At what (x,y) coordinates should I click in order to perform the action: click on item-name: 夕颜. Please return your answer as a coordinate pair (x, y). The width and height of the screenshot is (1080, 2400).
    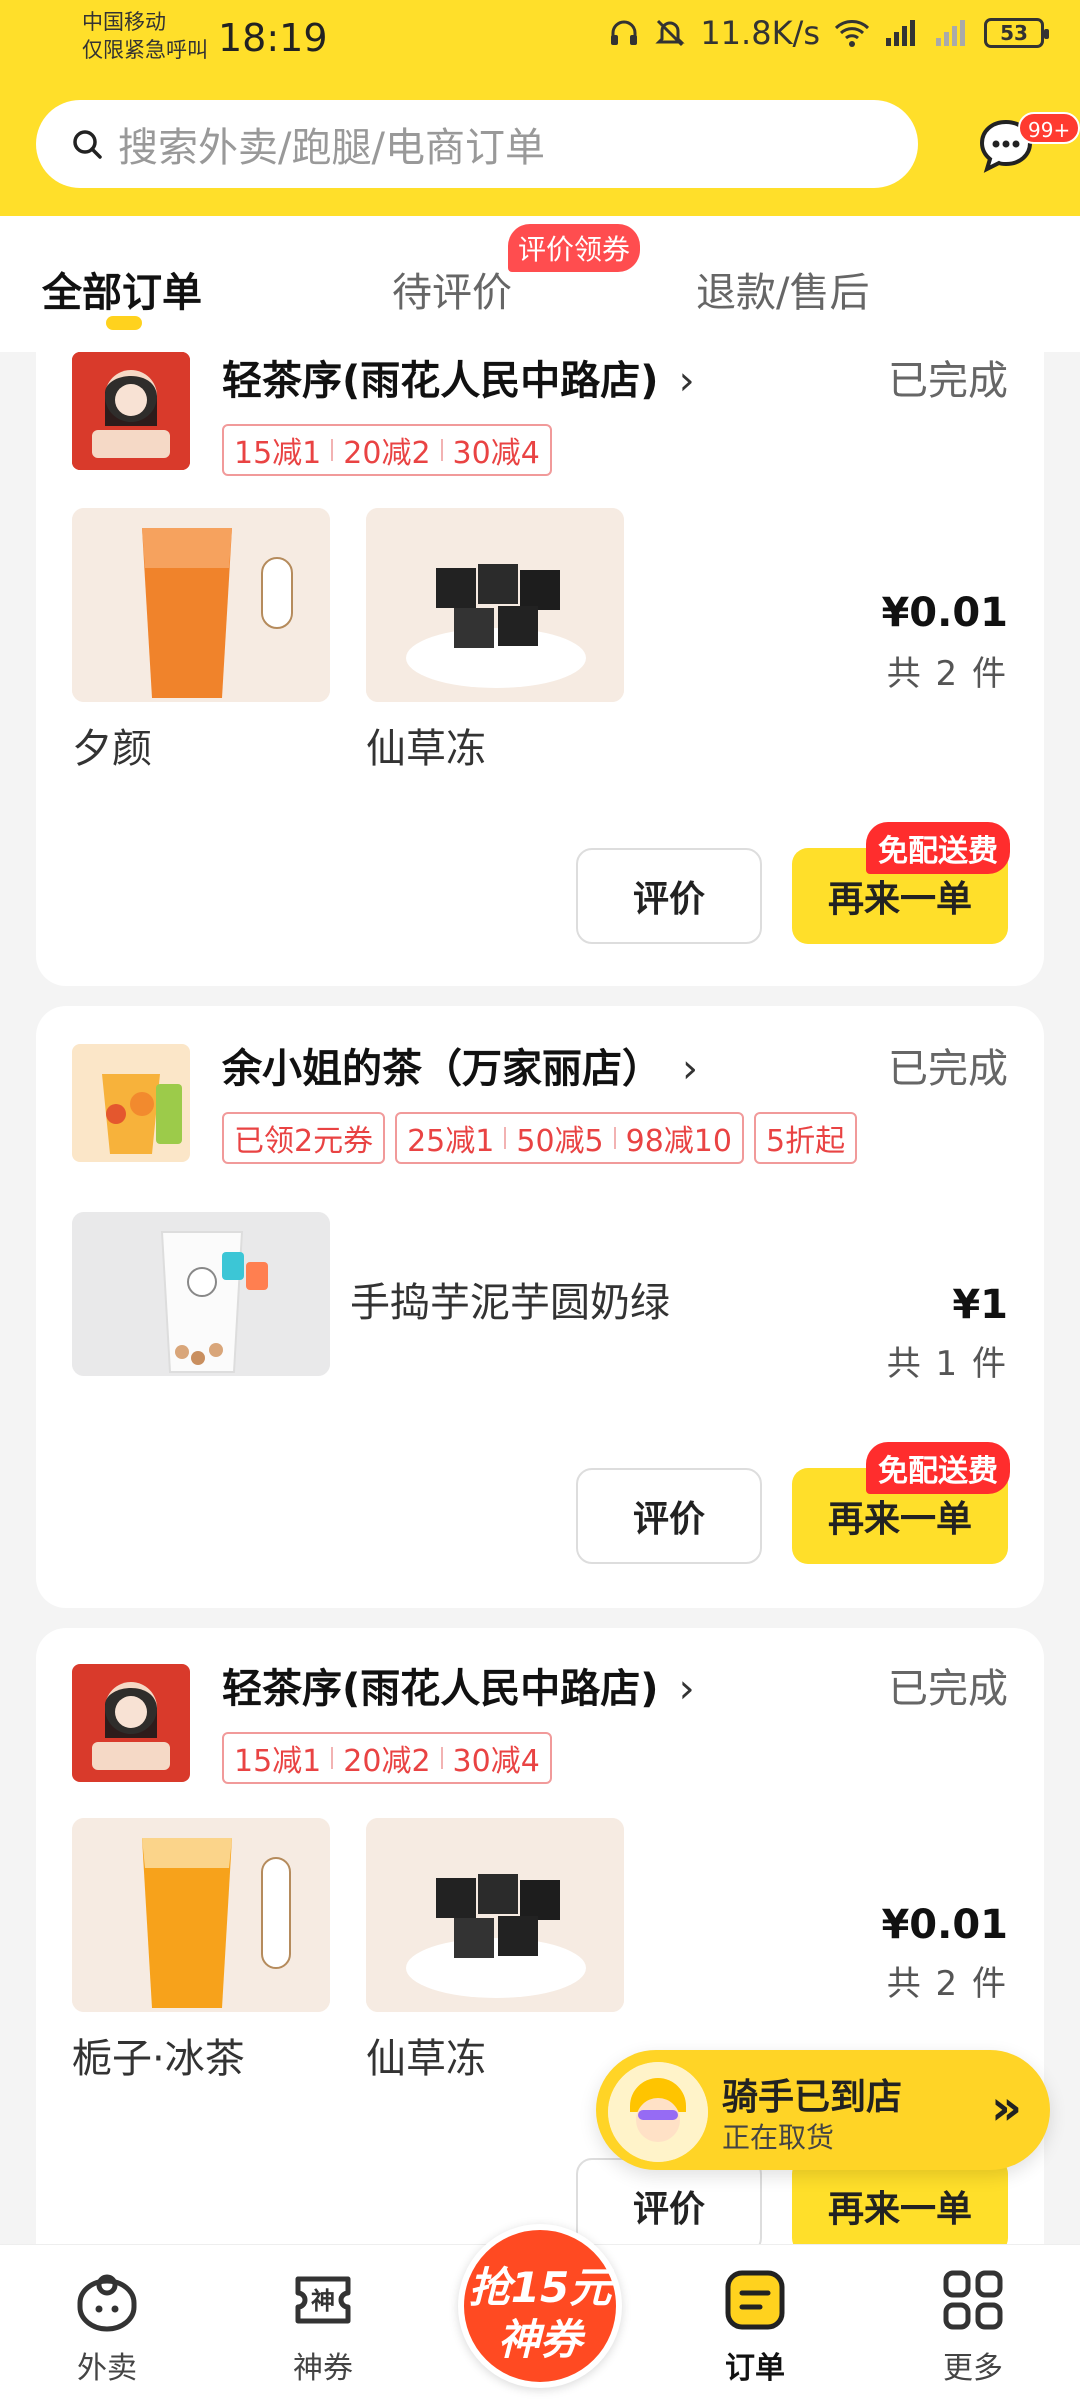
    Looking at the image, I should click on (112, 749).